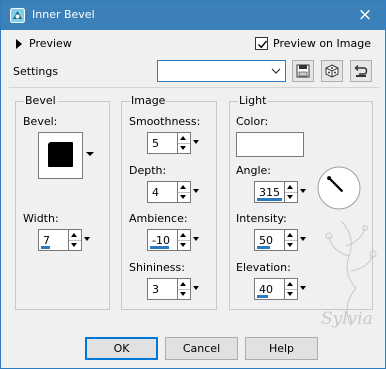 The image size is (386, 369). Describe the element at coordinates (322, 43) in the screenshot. I see `preview-on-image-label: Preview on Image` at that location.